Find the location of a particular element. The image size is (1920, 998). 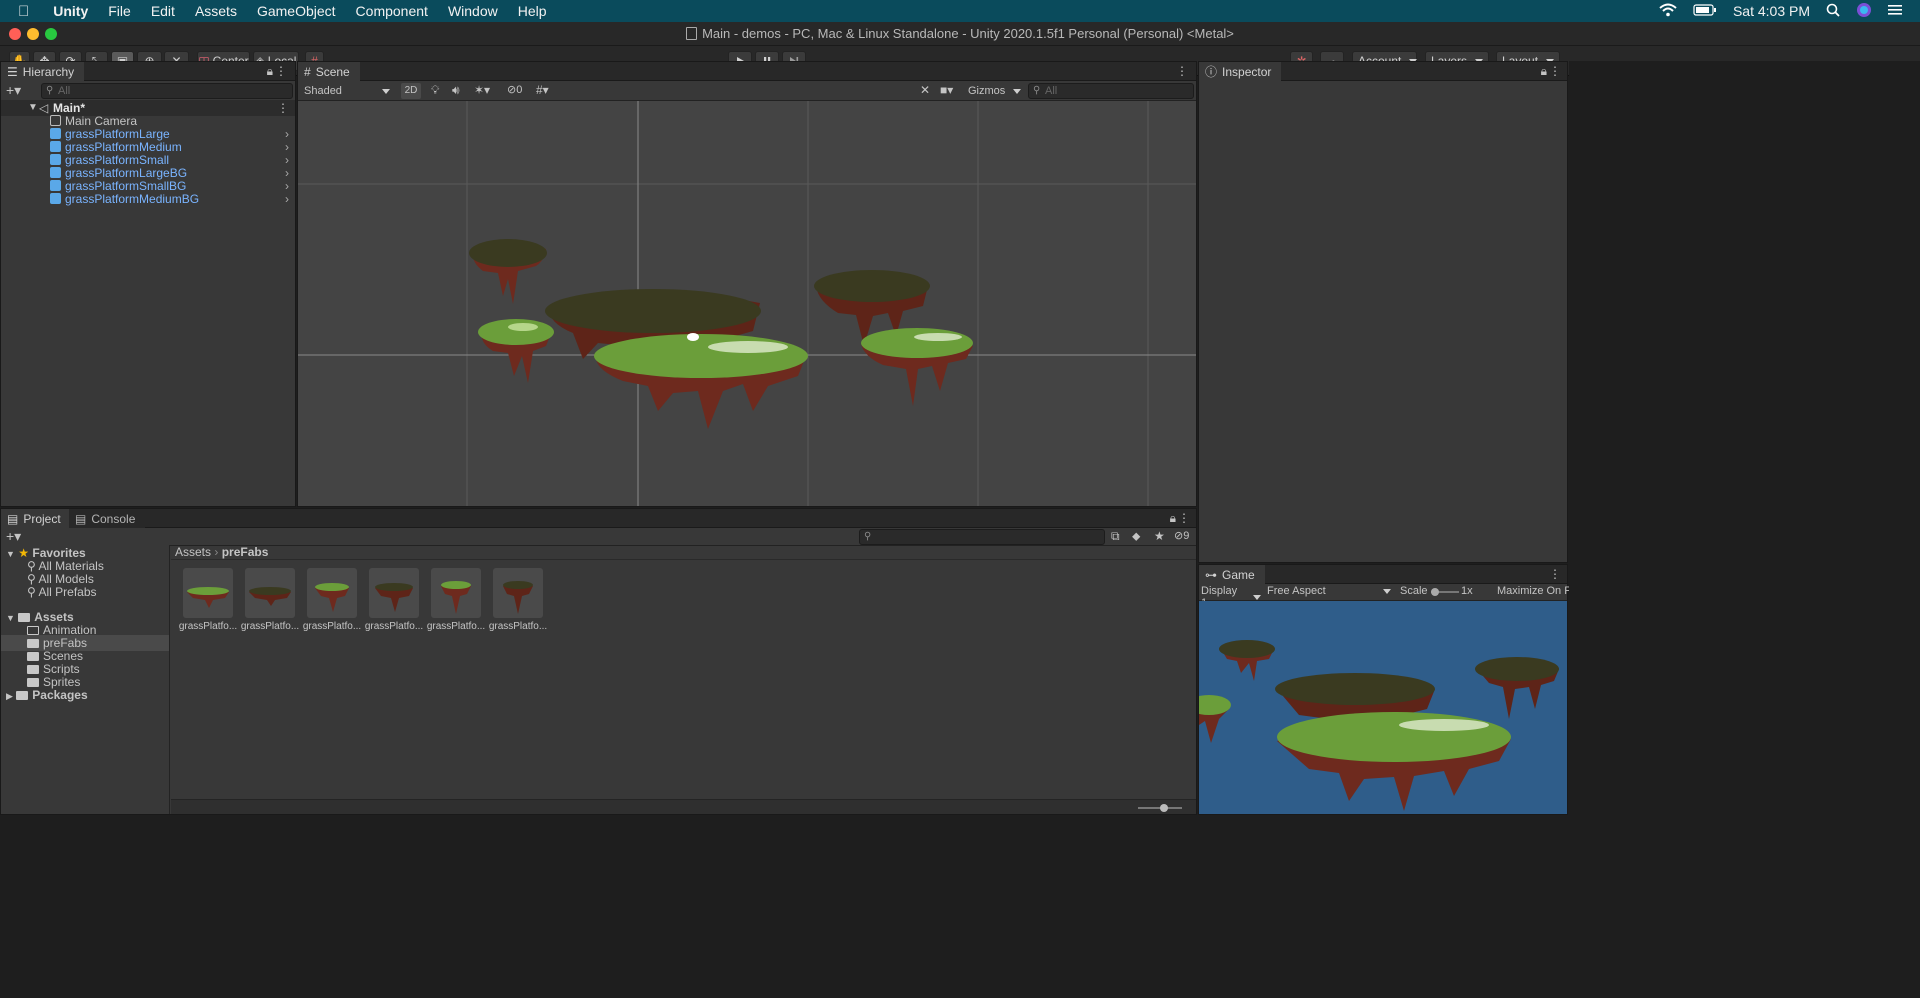

scale-slider-thumb is located at coordinates (1435, 592).